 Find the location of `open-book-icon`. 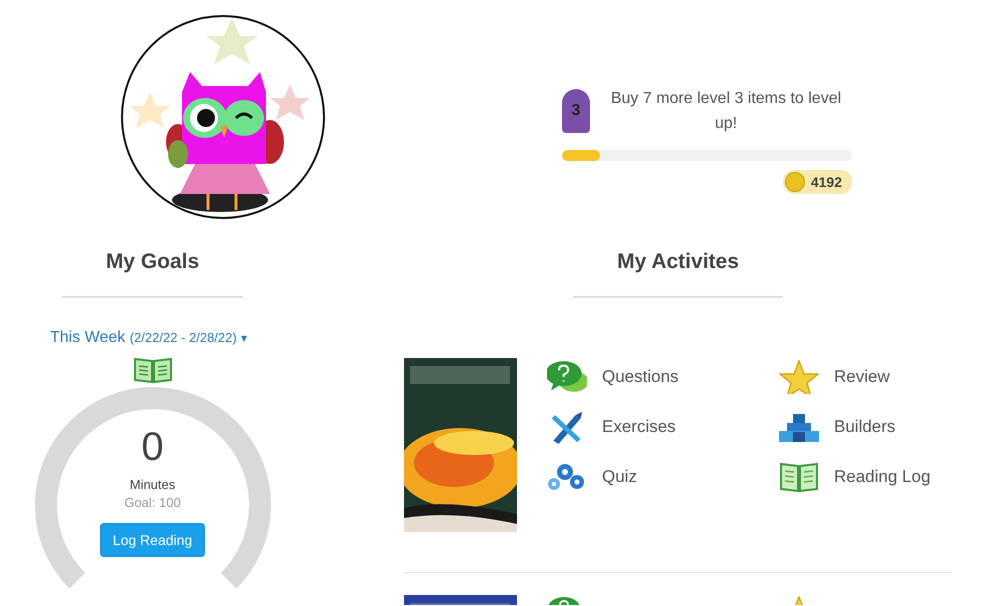

open-book-icon is located at coordinates (799, 477).